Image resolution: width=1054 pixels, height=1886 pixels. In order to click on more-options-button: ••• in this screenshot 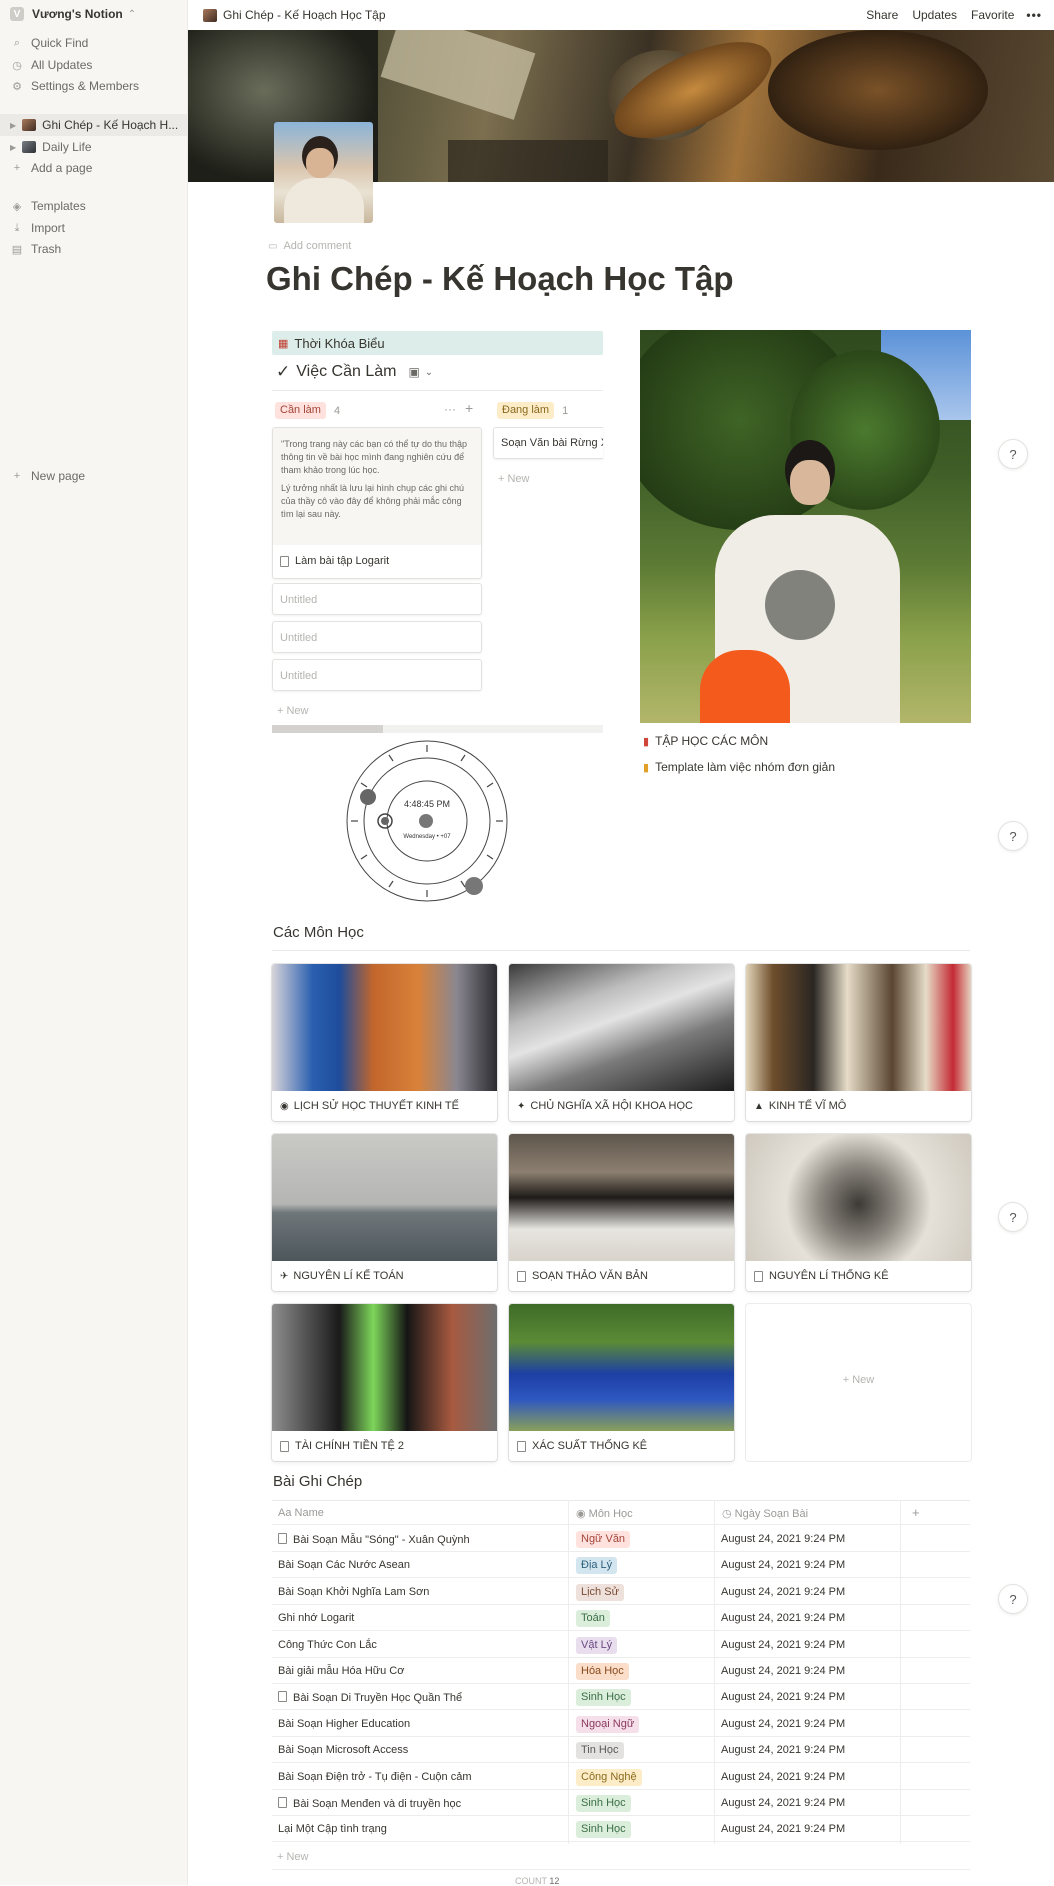, I will do `click(1034, 15)`.